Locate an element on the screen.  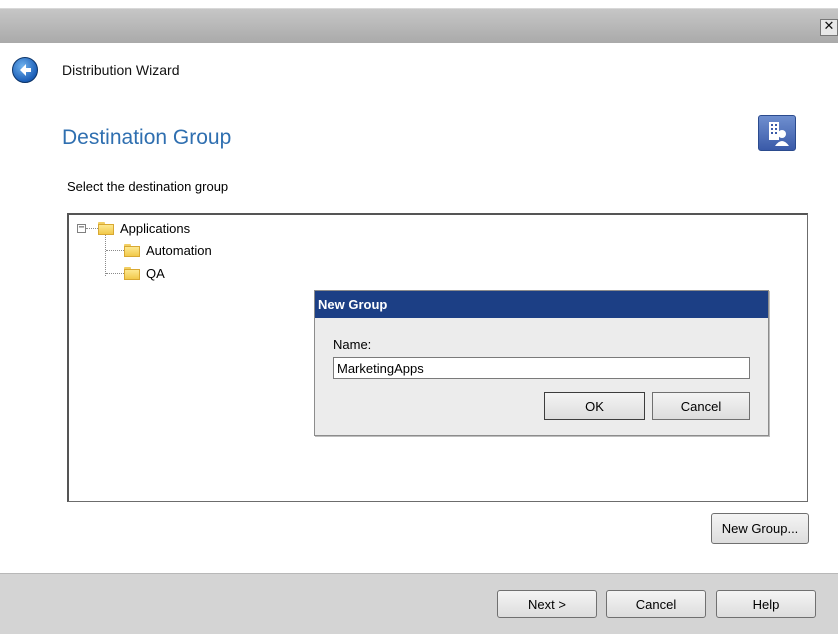
dialog-cancel-button: Cancel is located at coordinates (701, 406).